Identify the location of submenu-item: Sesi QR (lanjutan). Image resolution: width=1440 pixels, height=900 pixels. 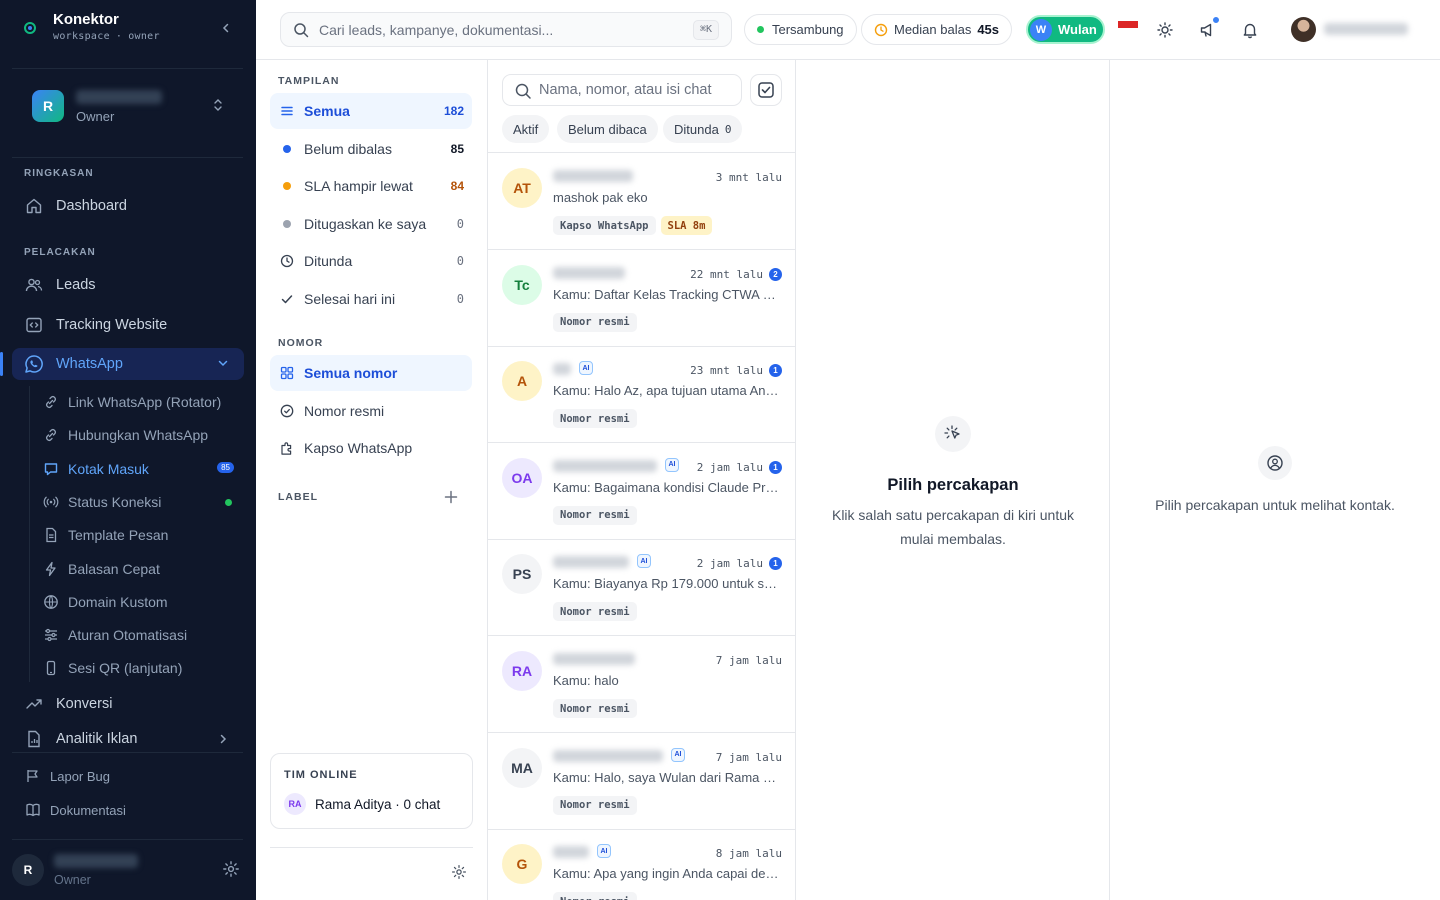
(138, 668).